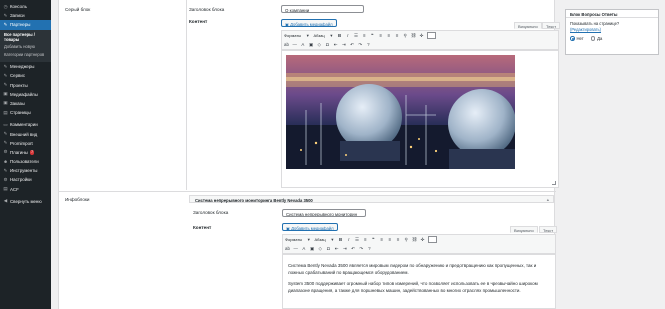  What do you see at coordinates (310, 227) in the screenshot?
I see `infoblock-add-media-button: ▣ Добавить медиафайл` at bounding box center [310, 227].